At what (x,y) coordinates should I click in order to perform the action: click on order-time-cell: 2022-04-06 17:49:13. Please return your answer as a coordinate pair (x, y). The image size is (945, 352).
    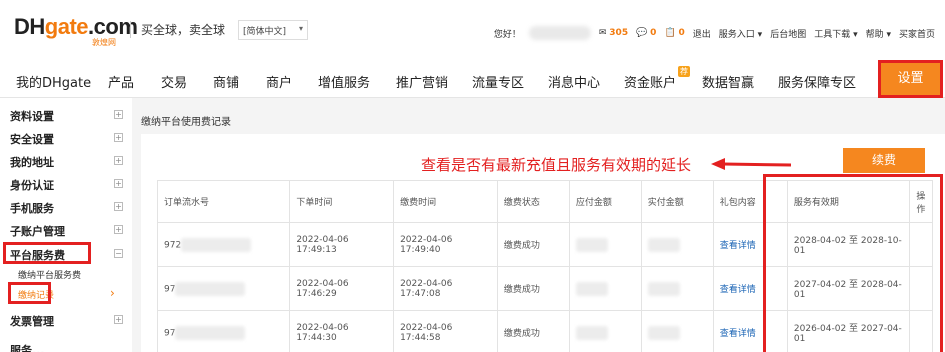
    Looking at the image, I should click on (342, 244).